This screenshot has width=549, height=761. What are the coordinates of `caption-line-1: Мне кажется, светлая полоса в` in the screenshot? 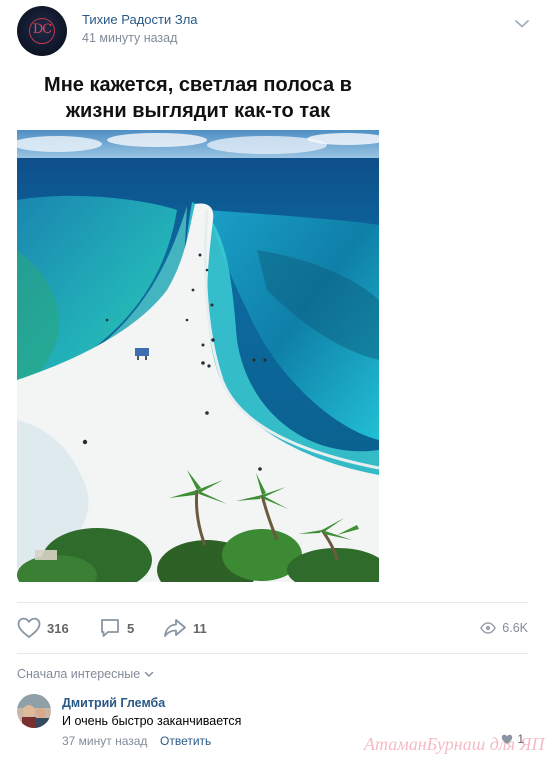 It's located at (198, 85).